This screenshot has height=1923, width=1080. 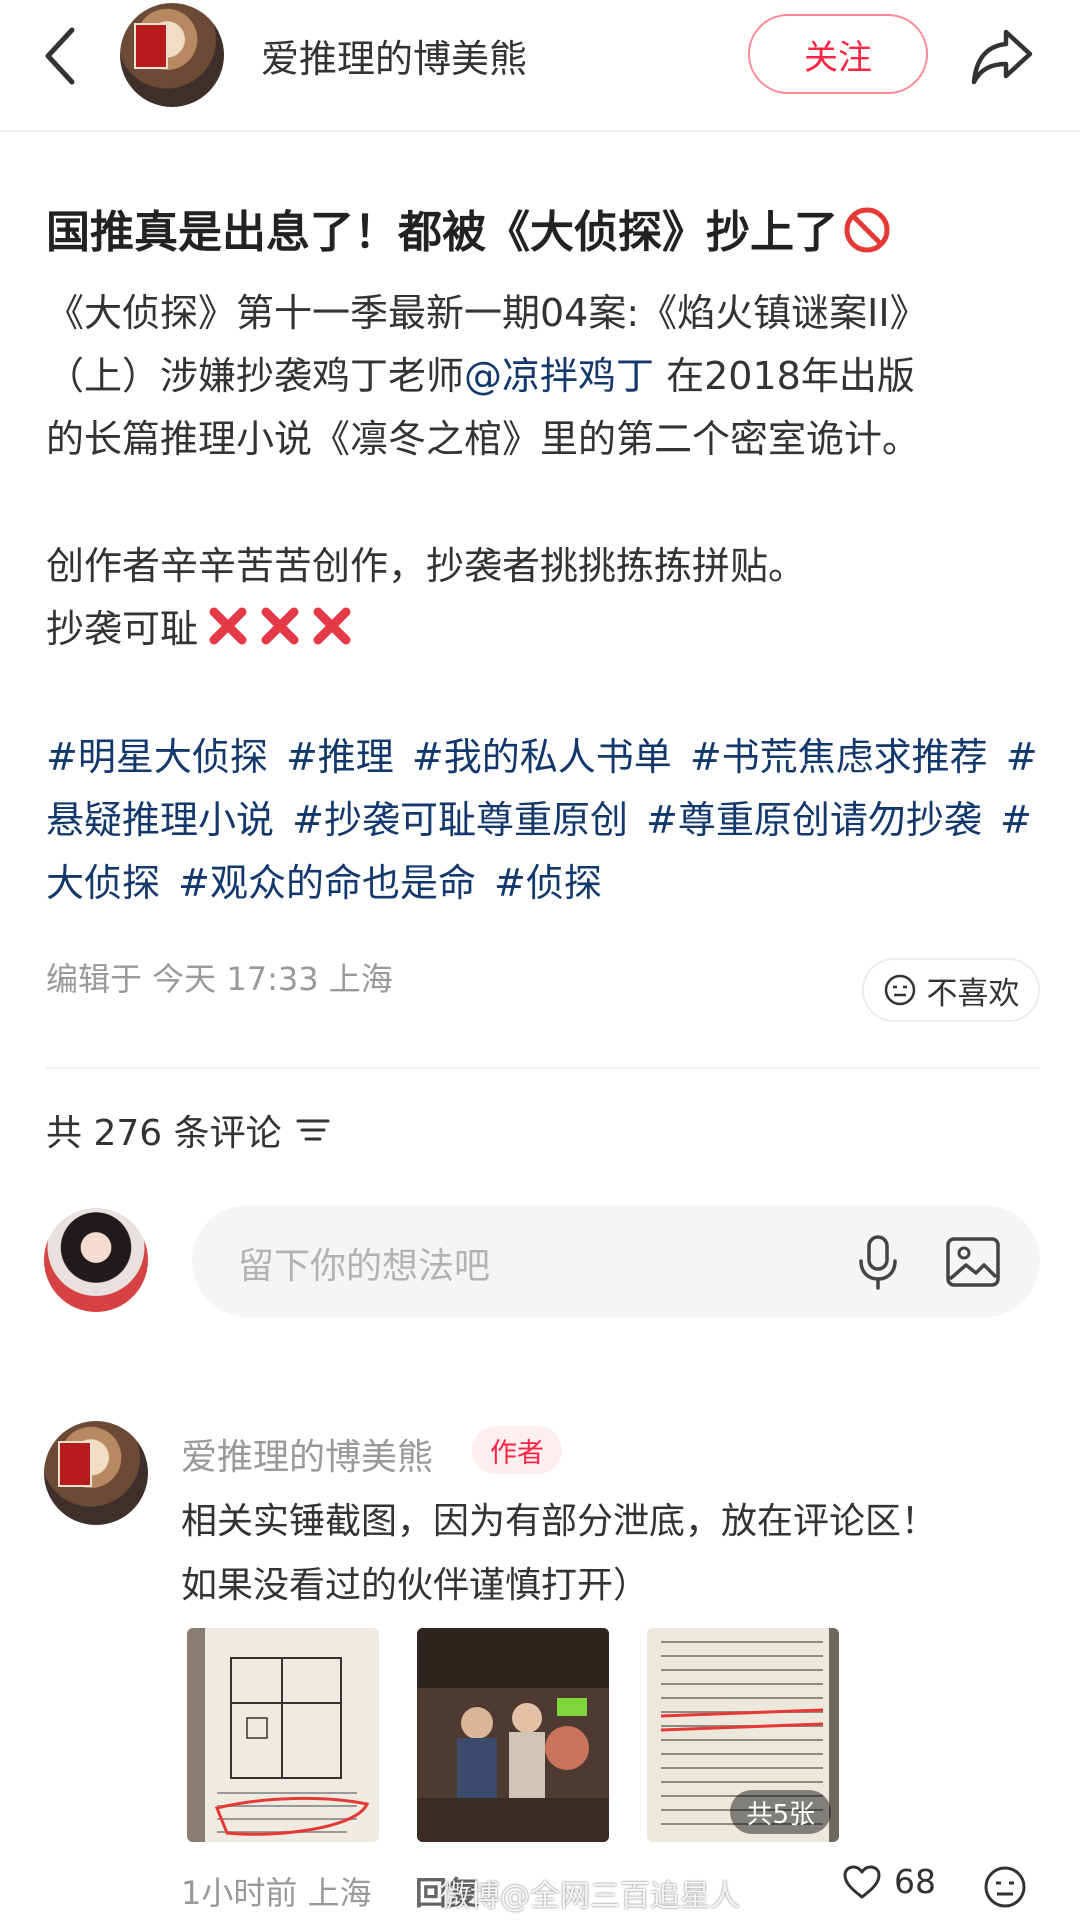 I want to click on post-title-text: 国推真是出息了！都被《大侦探》抄上了, so click(x=442, y=232).